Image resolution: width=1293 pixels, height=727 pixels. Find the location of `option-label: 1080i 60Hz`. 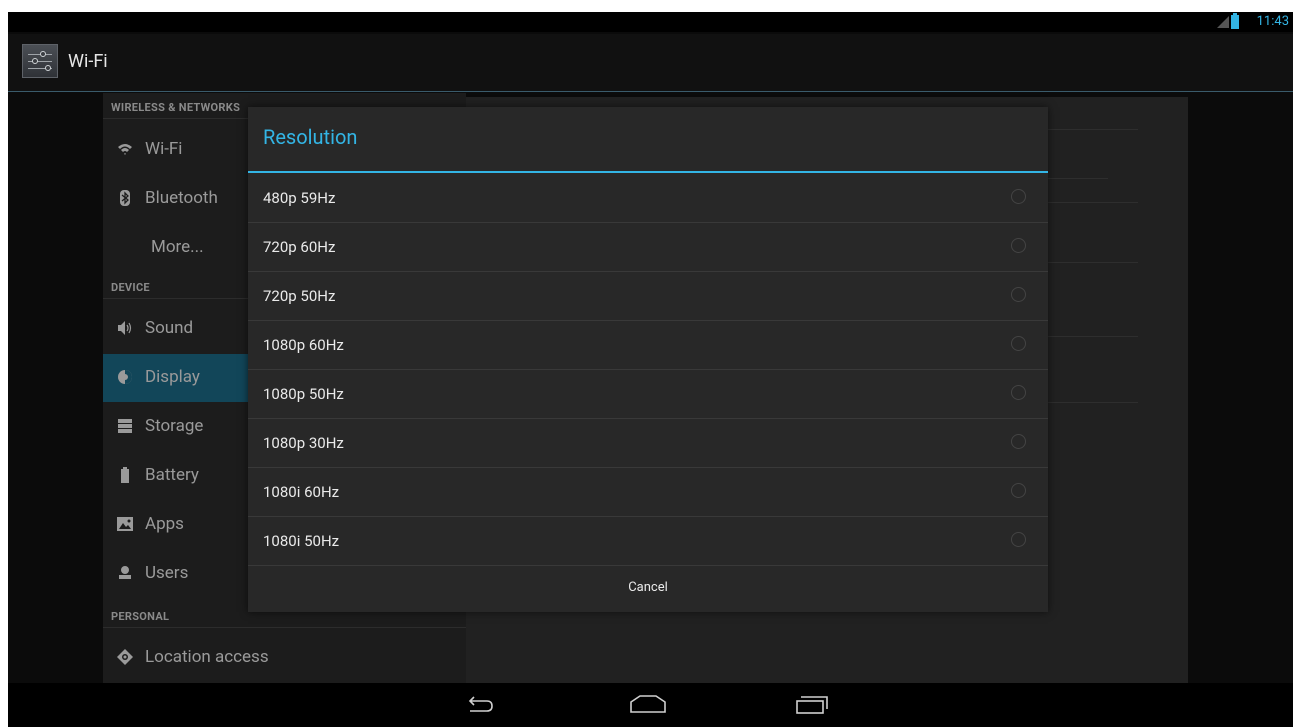

option-label: 1080i 60Hz is located at coordinates (301, 492).